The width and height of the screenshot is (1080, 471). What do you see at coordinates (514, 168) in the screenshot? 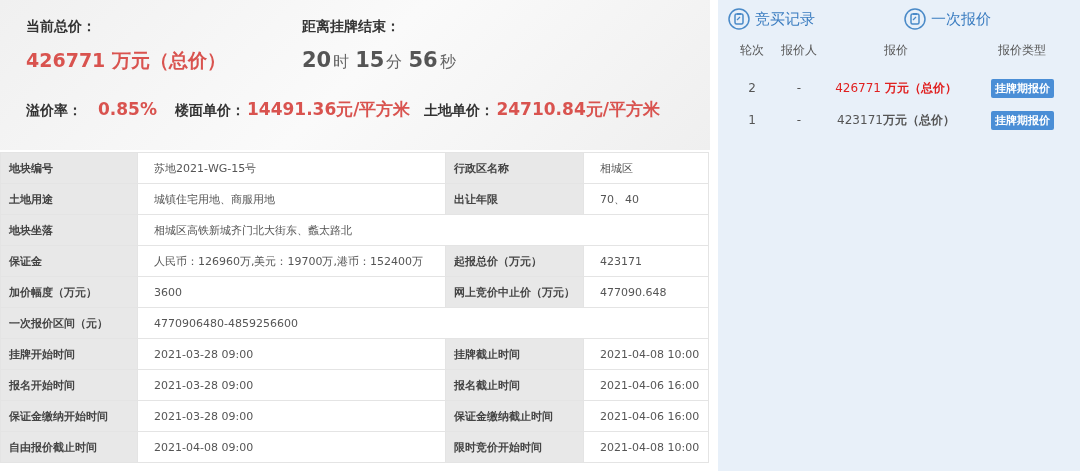
I see `field-label: 行政区名称` at bounding box center [514, 168].